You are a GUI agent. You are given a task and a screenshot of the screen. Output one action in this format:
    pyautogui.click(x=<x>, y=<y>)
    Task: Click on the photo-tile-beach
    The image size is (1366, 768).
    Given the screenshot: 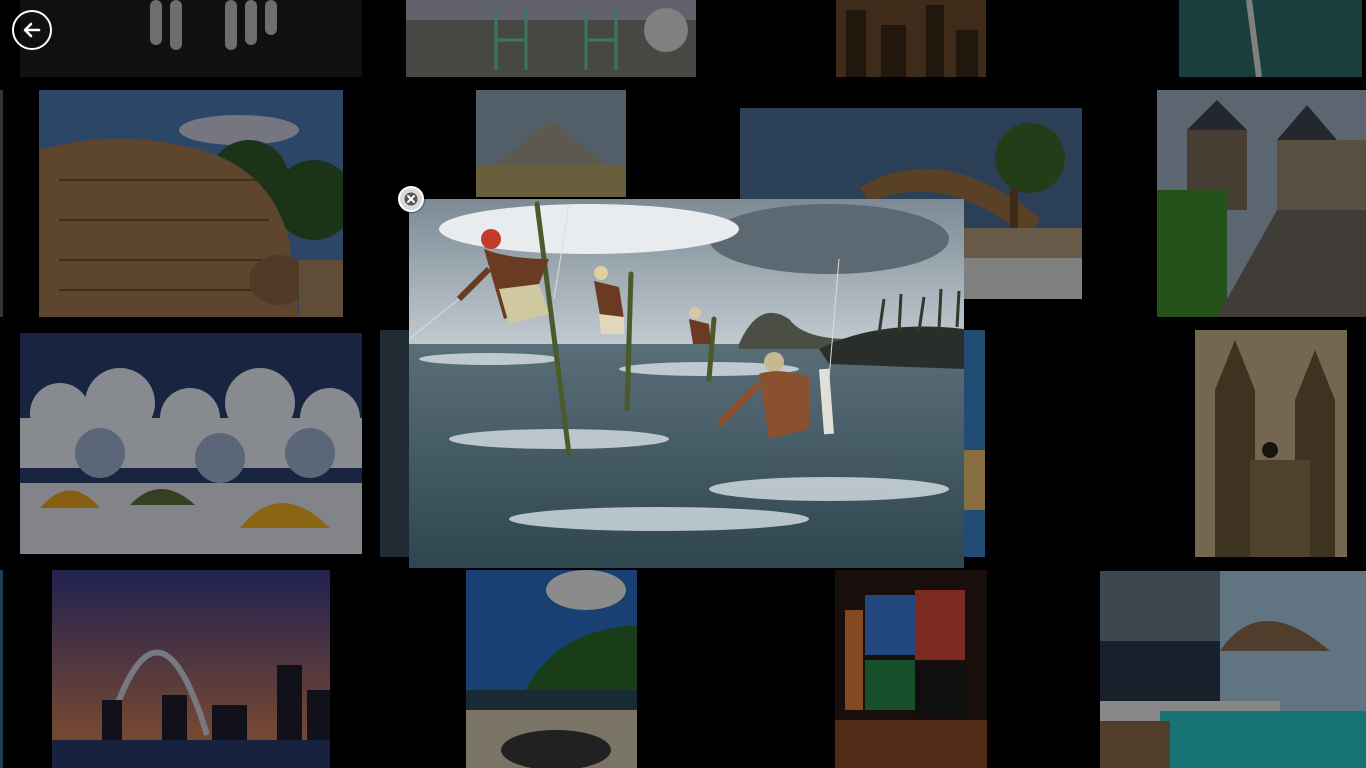 What is the action you would take?
    pyautogui.click(x=551, y=669)
    